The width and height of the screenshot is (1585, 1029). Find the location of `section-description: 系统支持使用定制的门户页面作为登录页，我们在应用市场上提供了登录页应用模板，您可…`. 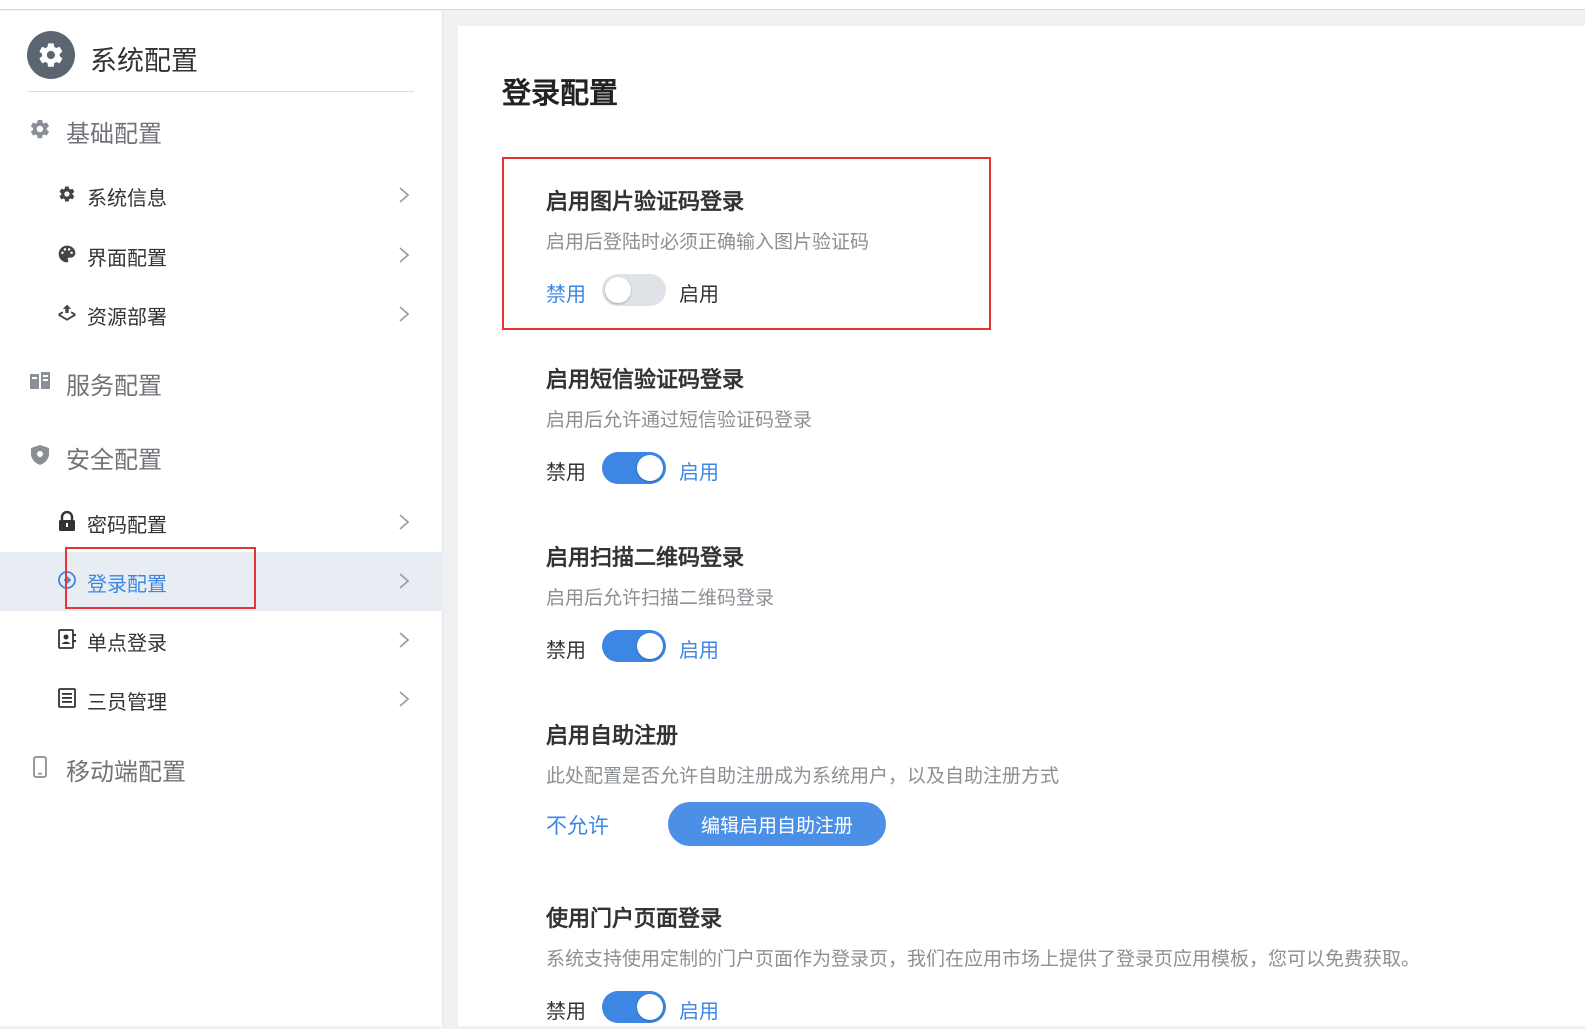

section-description: 系统支持使用定制的门户页面作为登录页，我们在应用市场上提供了登录页应用模板，您可… is located at coordinates (983, 959).